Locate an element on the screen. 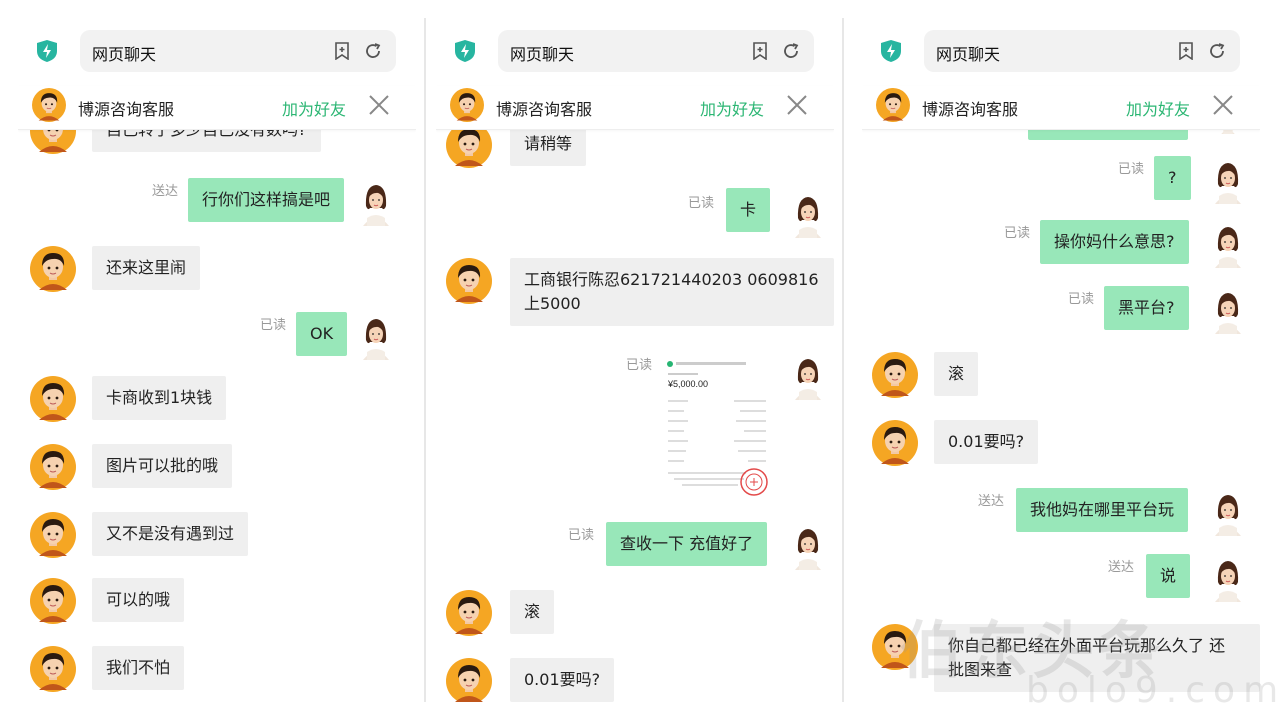 Image resolution: width=1280 pixels, height=720 pixels. message-outgoing: 卡 is located at coordinates (748, 210).